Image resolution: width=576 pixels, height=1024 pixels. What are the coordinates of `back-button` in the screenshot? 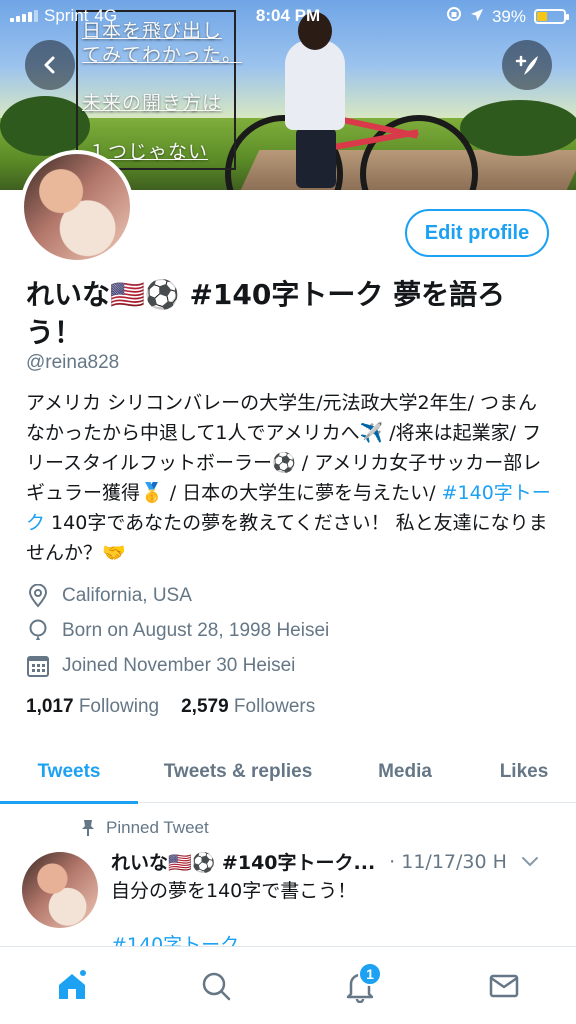 It's located at (50, 65).